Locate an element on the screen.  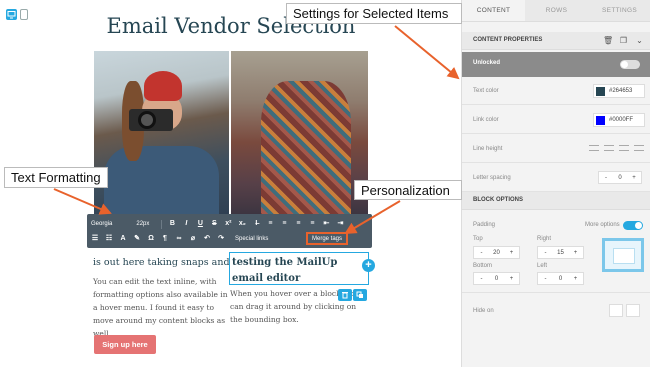
padding-left-stepper: - 0 + is located at coordinates (560, 278).